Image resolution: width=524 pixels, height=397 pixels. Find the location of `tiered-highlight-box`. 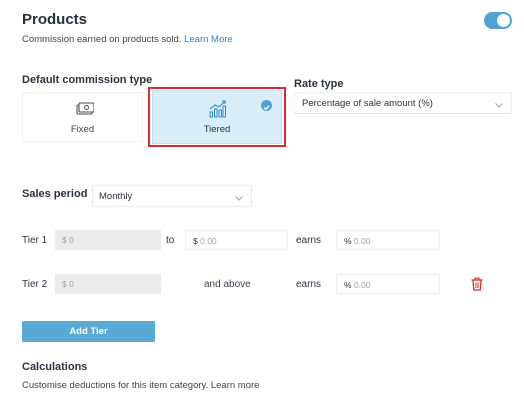

tiered-highlight-box is located at coordinates (217, 117).